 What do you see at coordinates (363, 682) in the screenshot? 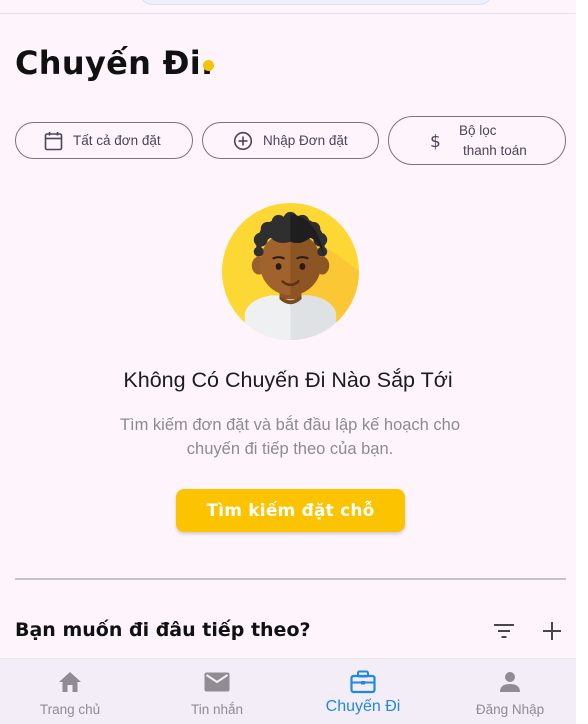
I see `briefcase-icon` at bounding box center [363, 682].